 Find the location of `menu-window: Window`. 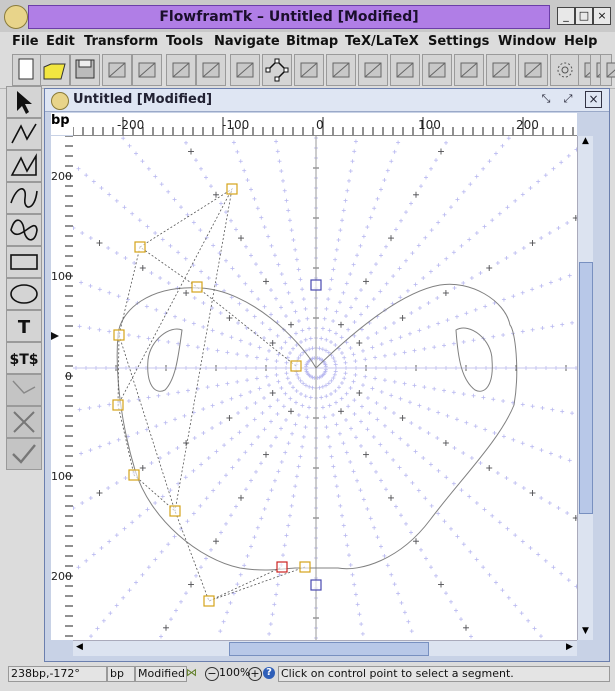

menu-window: Window is located at coordinates (527, 41).